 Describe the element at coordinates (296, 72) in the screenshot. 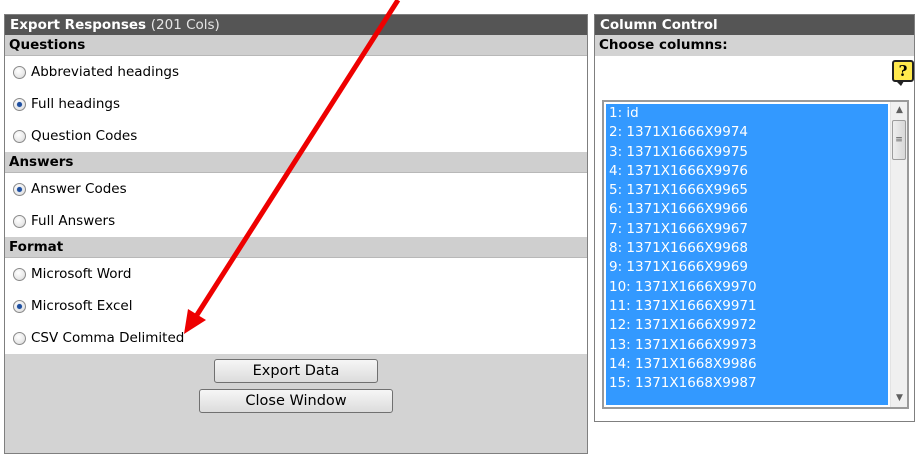

I see `option-abbreviated-headings: Abbreviated headings` at that location.